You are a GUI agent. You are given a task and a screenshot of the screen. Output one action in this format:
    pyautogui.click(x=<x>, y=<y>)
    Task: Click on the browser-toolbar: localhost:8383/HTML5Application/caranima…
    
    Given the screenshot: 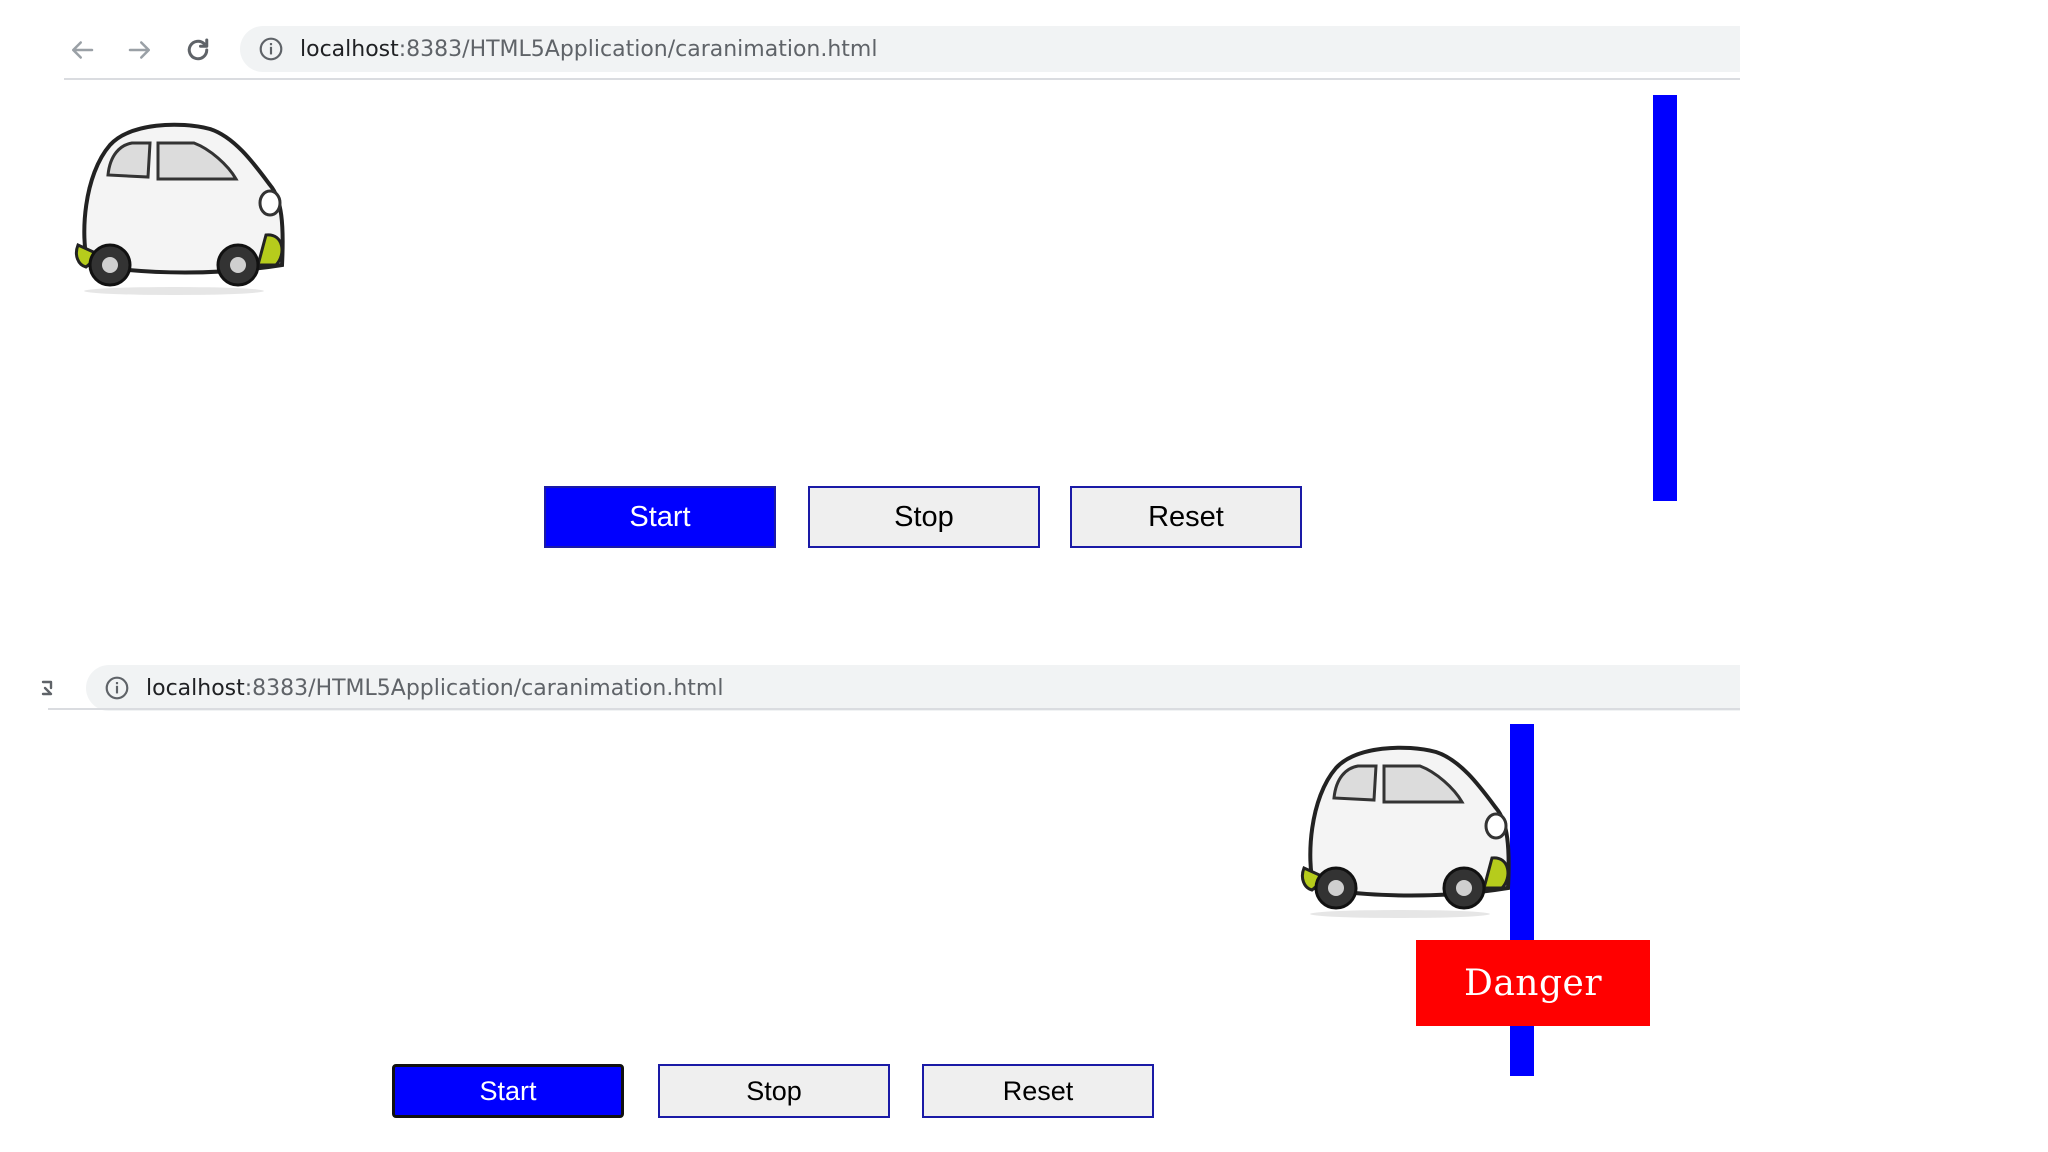 What is the action you would take?
    pyautogui.click(x=870, y=50)
    